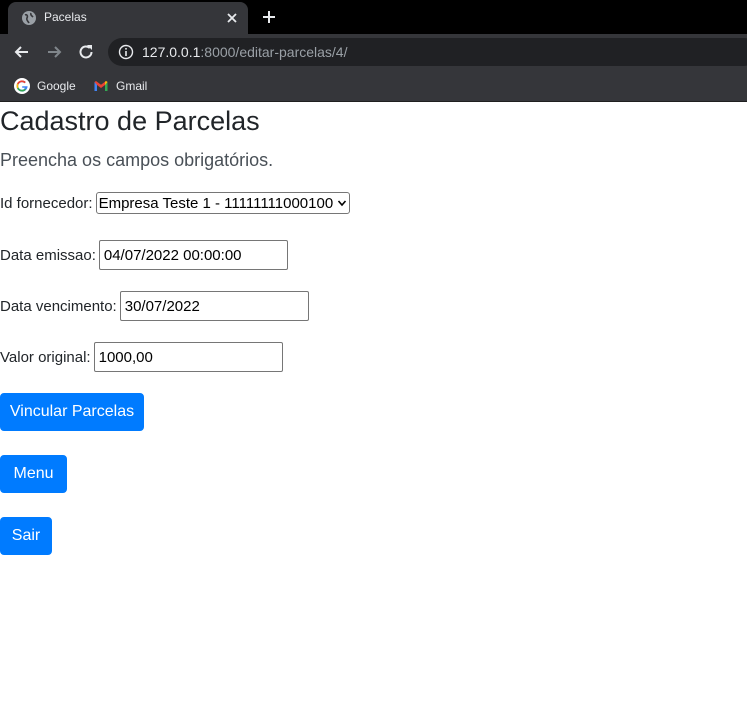 The image size is (747, 728). I want to click on bookmark-gmail: Gmail, so click(120, 86).